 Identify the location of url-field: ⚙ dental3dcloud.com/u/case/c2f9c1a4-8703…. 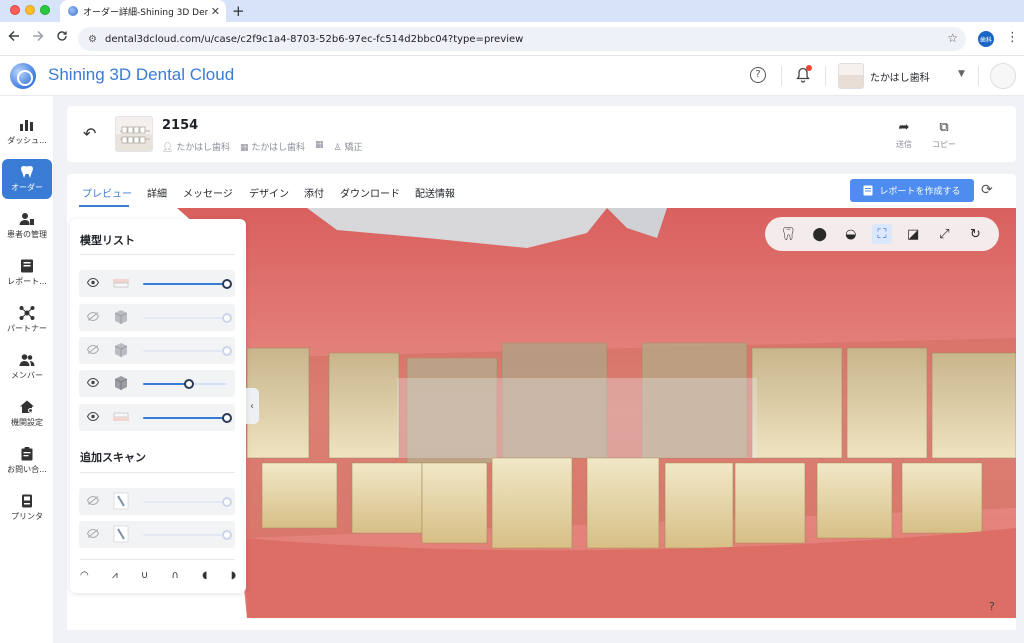
(522, 39).